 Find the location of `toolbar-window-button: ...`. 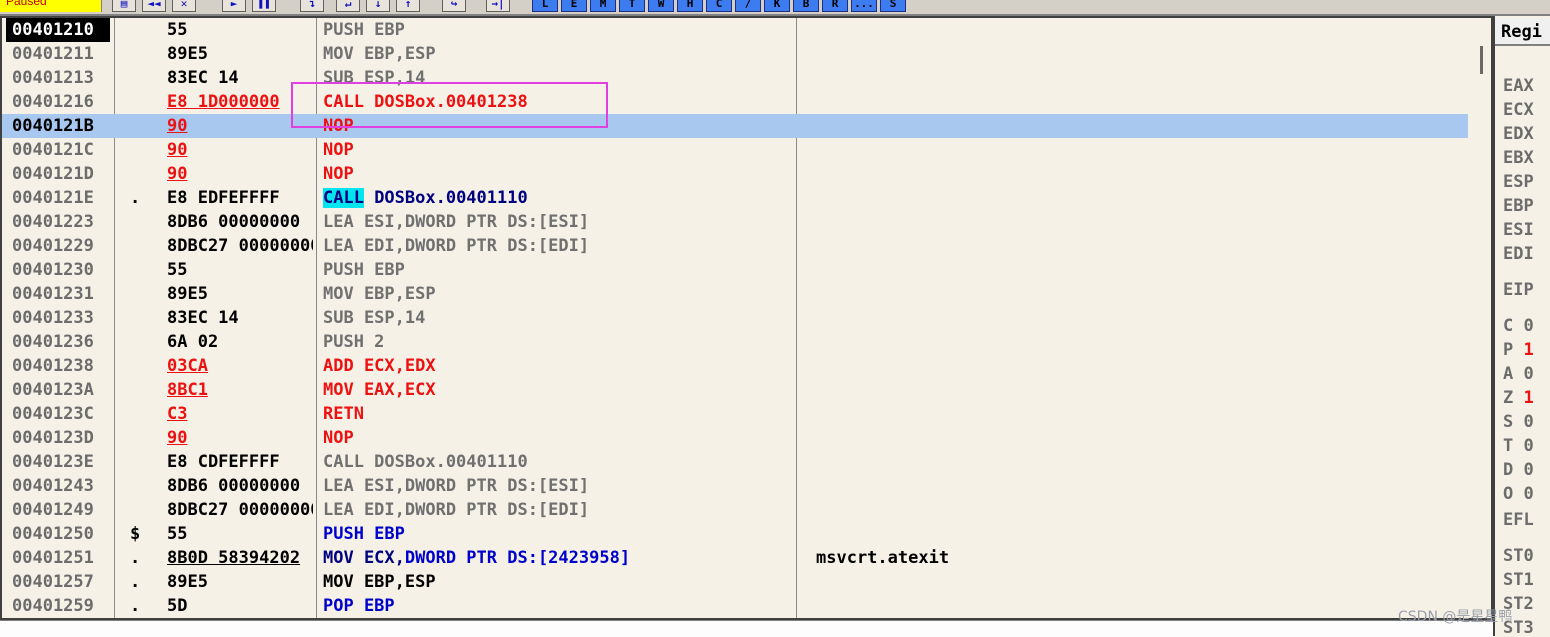

toolbar-window-button: ... is located at coordinates (864, 6).